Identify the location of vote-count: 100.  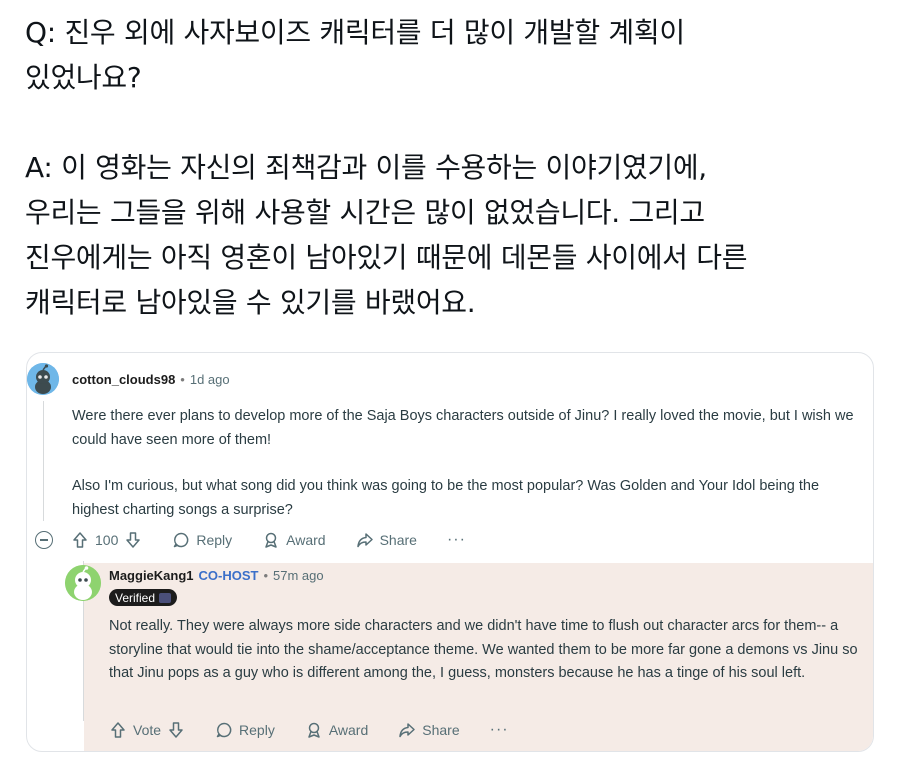
(107, 540).